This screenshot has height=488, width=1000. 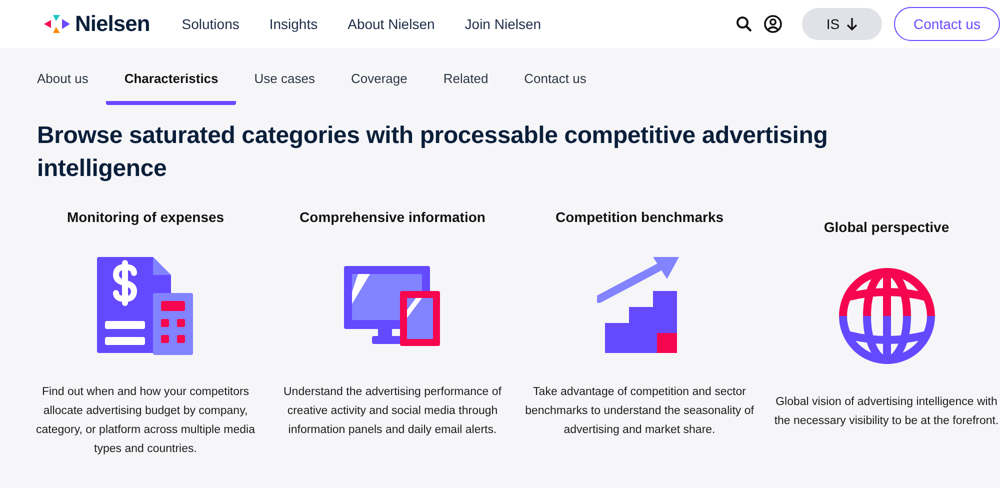 What do you see at coordinates (639, 411) in the screenshot?
I see `feature-description: Take advantage of competition and sector benchmarks to understand the seasonality of advertising and market share.` at bounding box center [639, 411].